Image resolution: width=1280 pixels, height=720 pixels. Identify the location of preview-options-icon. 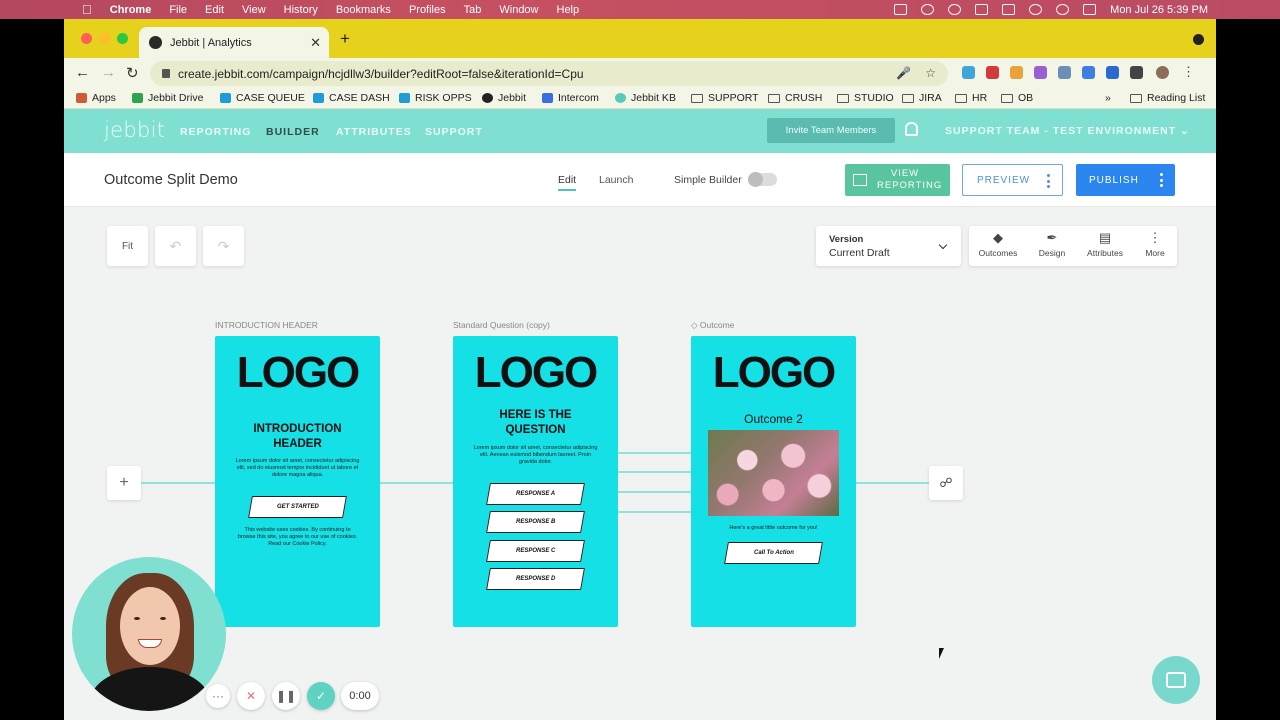
(1048, 181).